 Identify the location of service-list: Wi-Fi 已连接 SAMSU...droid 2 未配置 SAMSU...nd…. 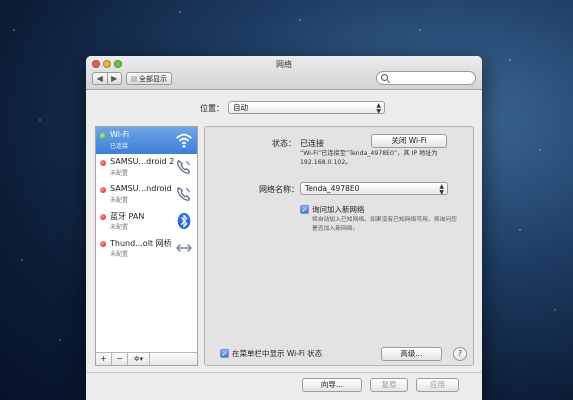
(146, 246).